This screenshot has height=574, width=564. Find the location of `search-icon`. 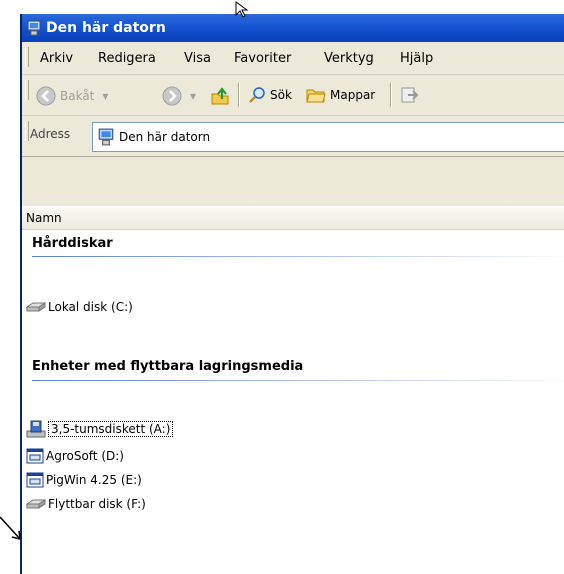

search-icon is located at coordinates (257, 95).